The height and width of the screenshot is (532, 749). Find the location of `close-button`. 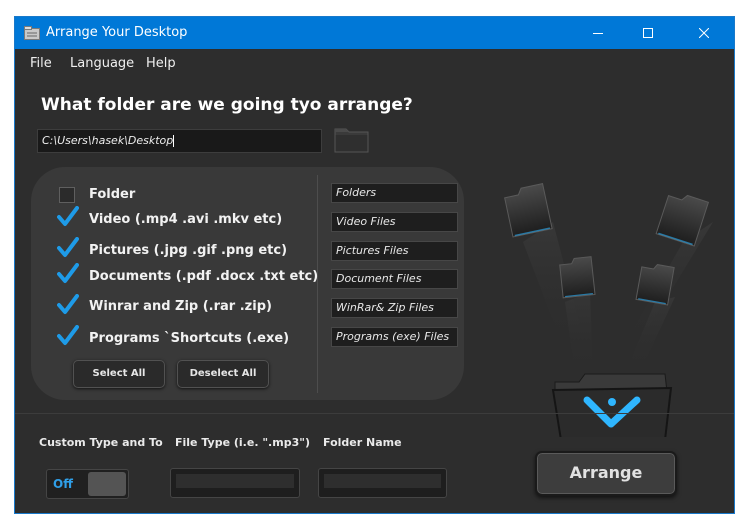

close-button is located at coordinates (704, 33).